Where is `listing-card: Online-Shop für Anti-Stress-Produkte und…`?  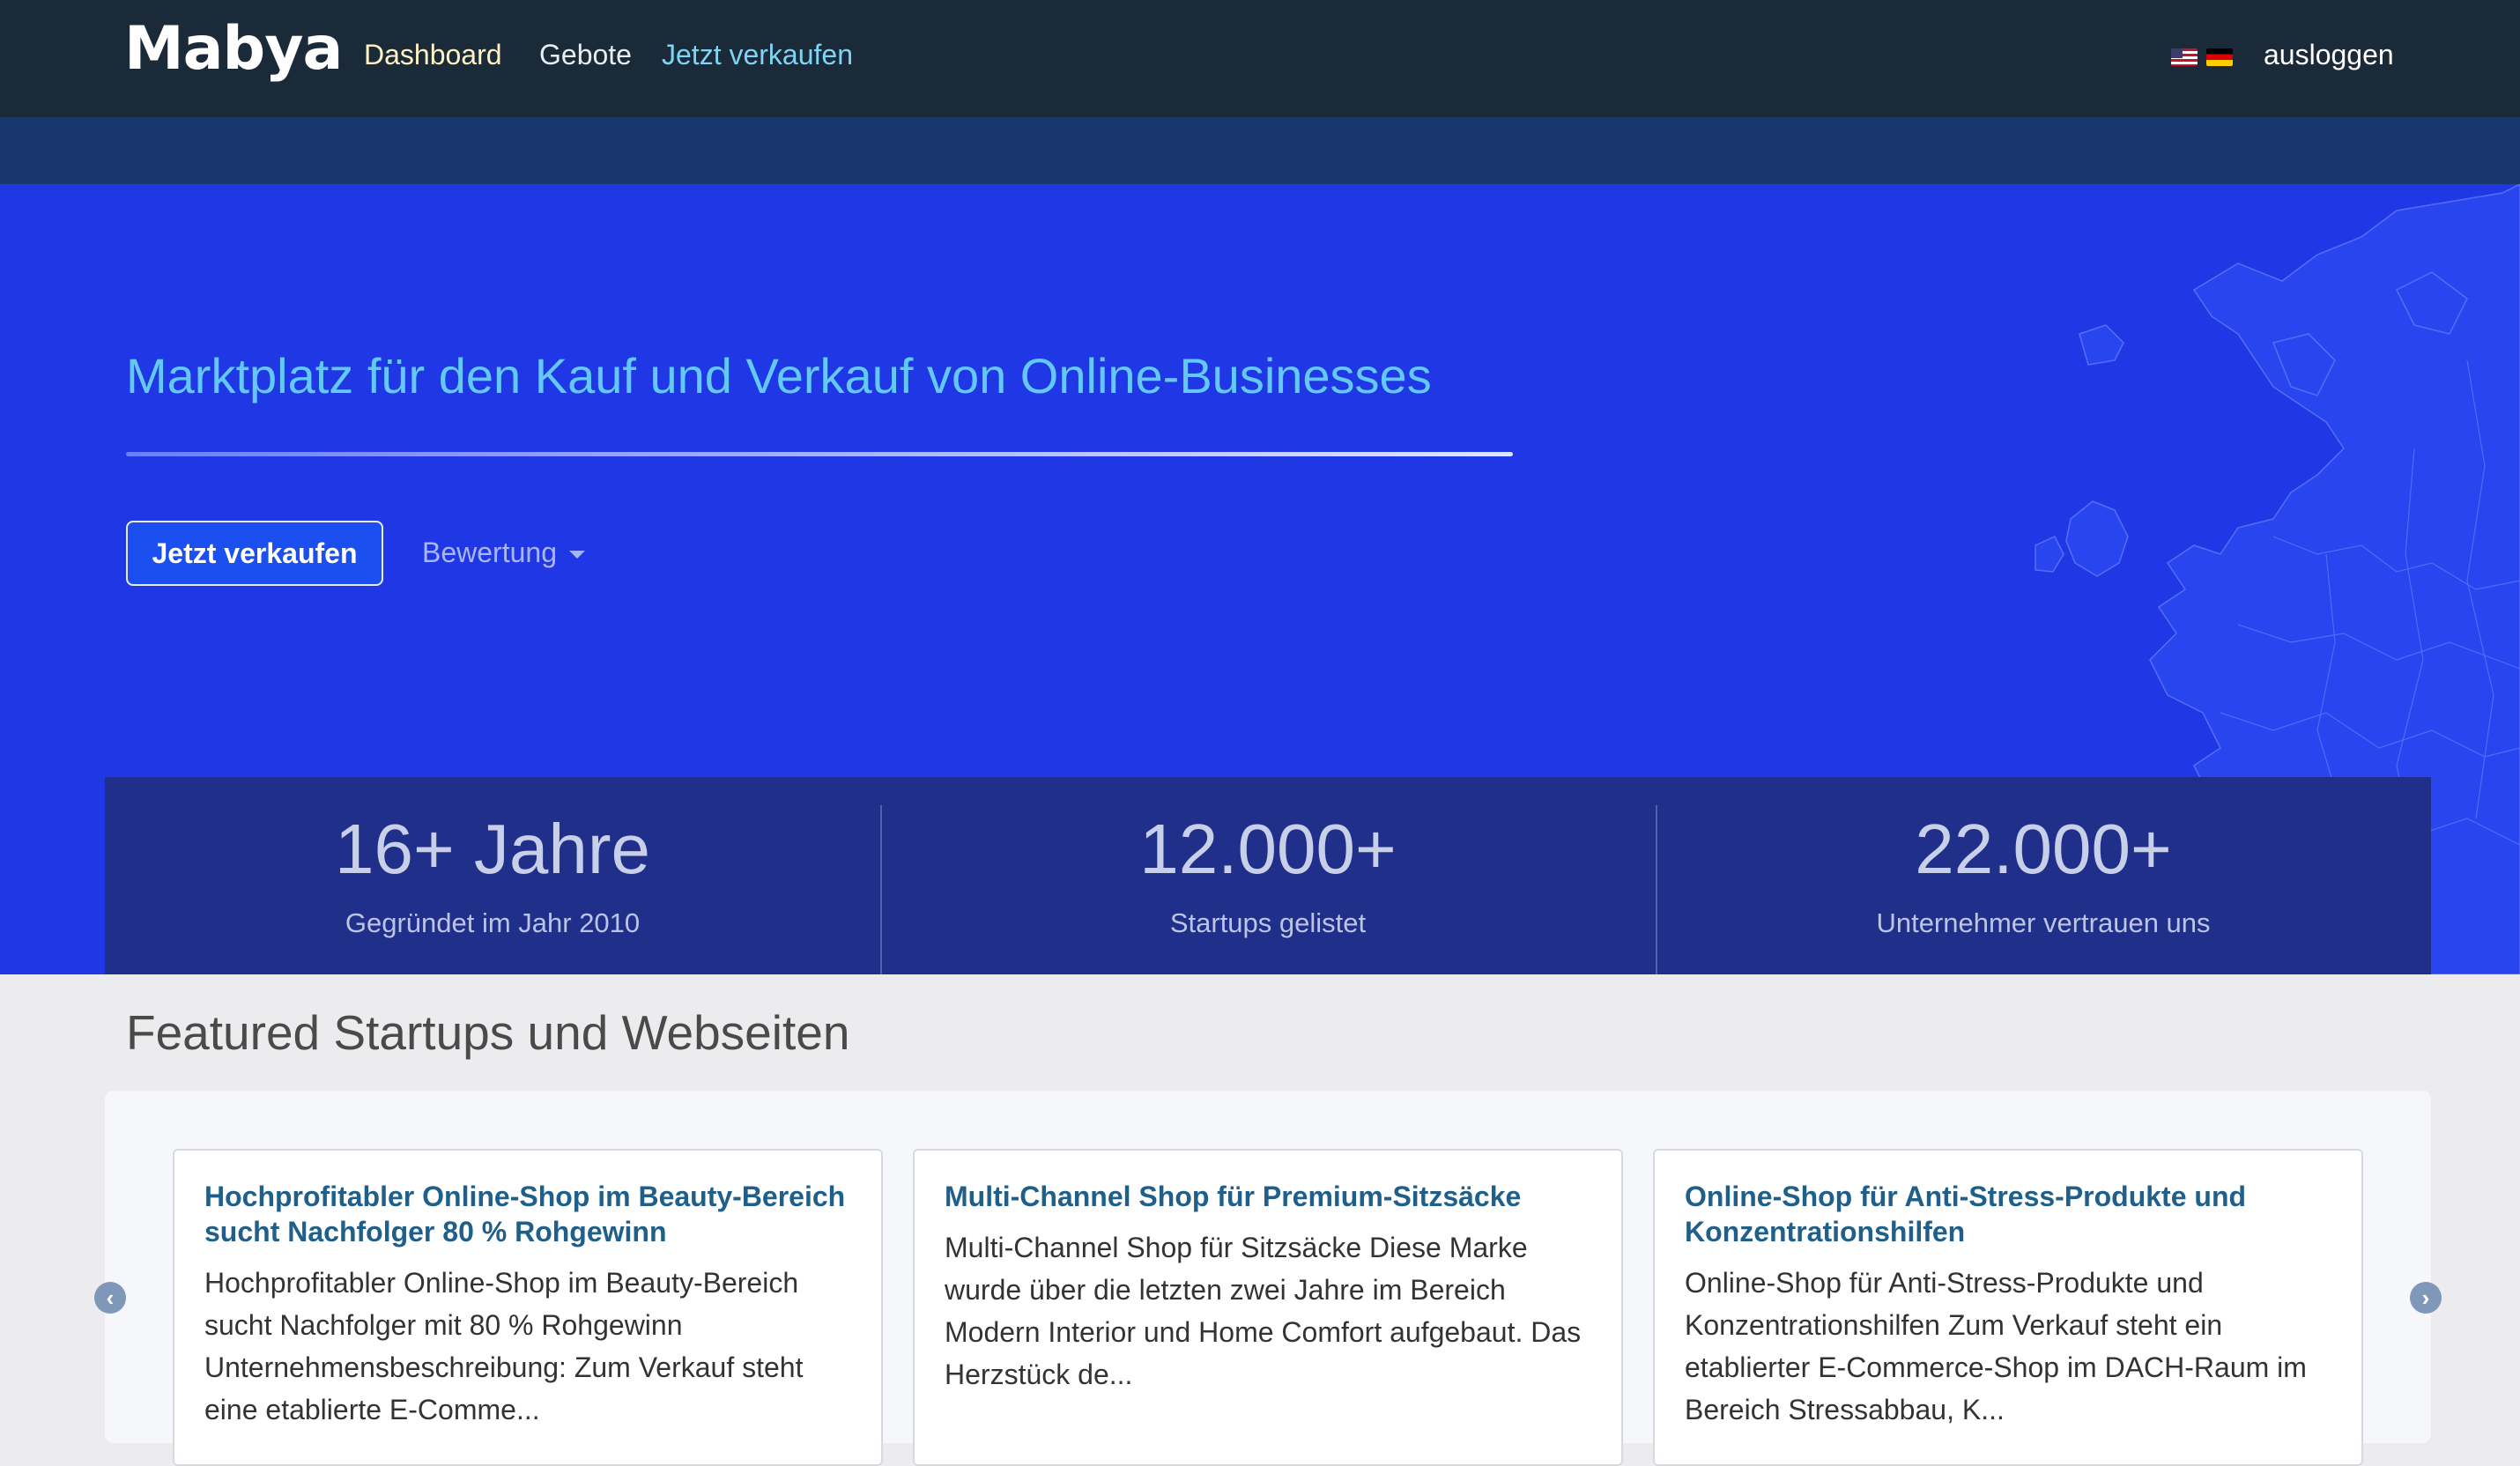 listing-card: Online-Shop für Anti-Stress-Produkte und… is located at coordinates (2008, 1308).